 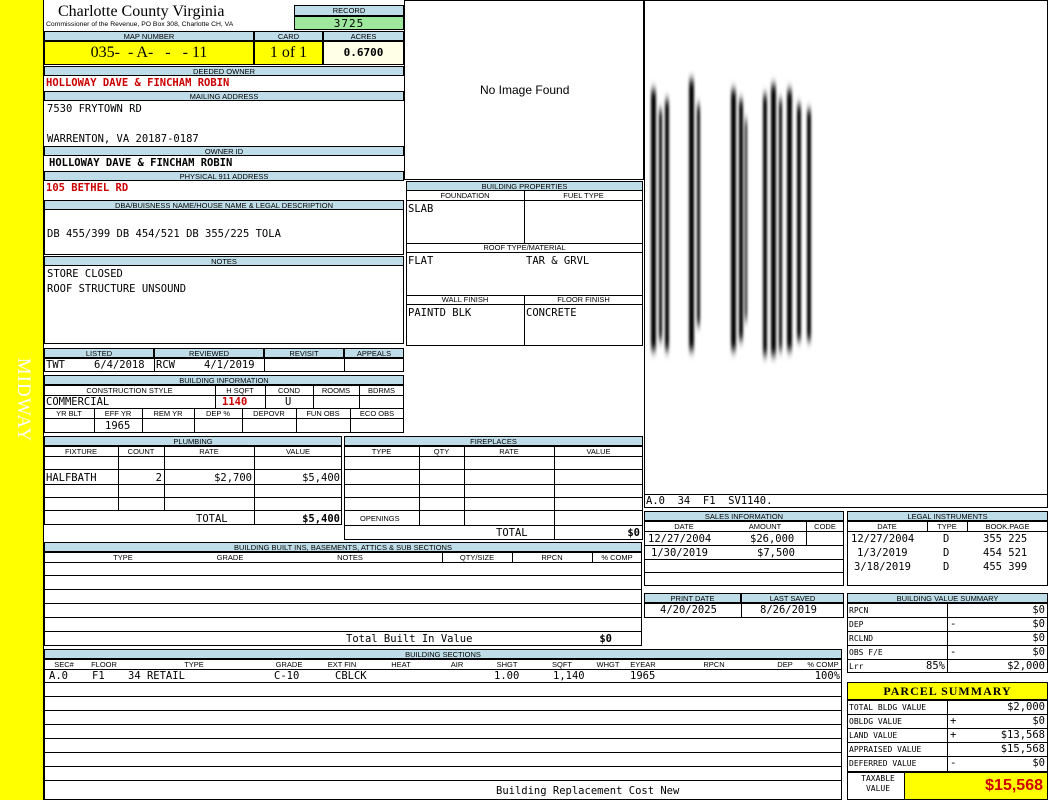 What do you see at coordinates (194, 664) in the screenshot?
I see `sec-col-2: TYPE` at bounding box center [194, 664].